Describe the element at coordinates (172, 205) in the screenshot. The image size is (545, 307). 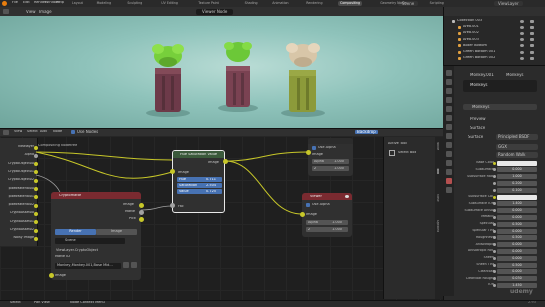
I see `hsv-in-fac-socket` at that location.